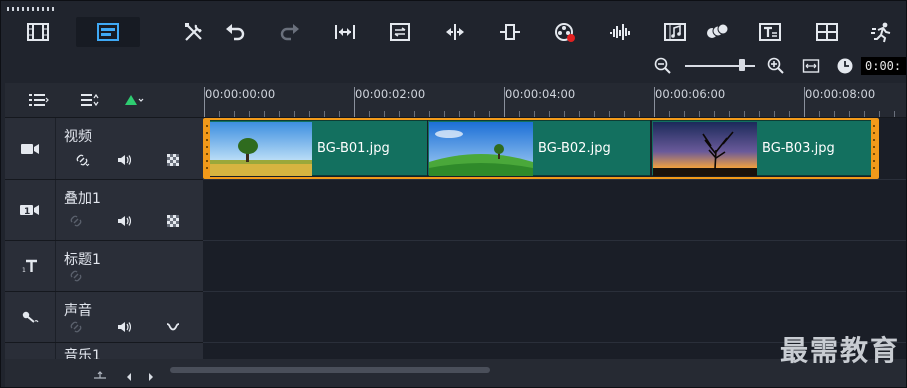 This screenshot has height=388, width=907. I want to click on smart-proxy-button, so click(400, 32).